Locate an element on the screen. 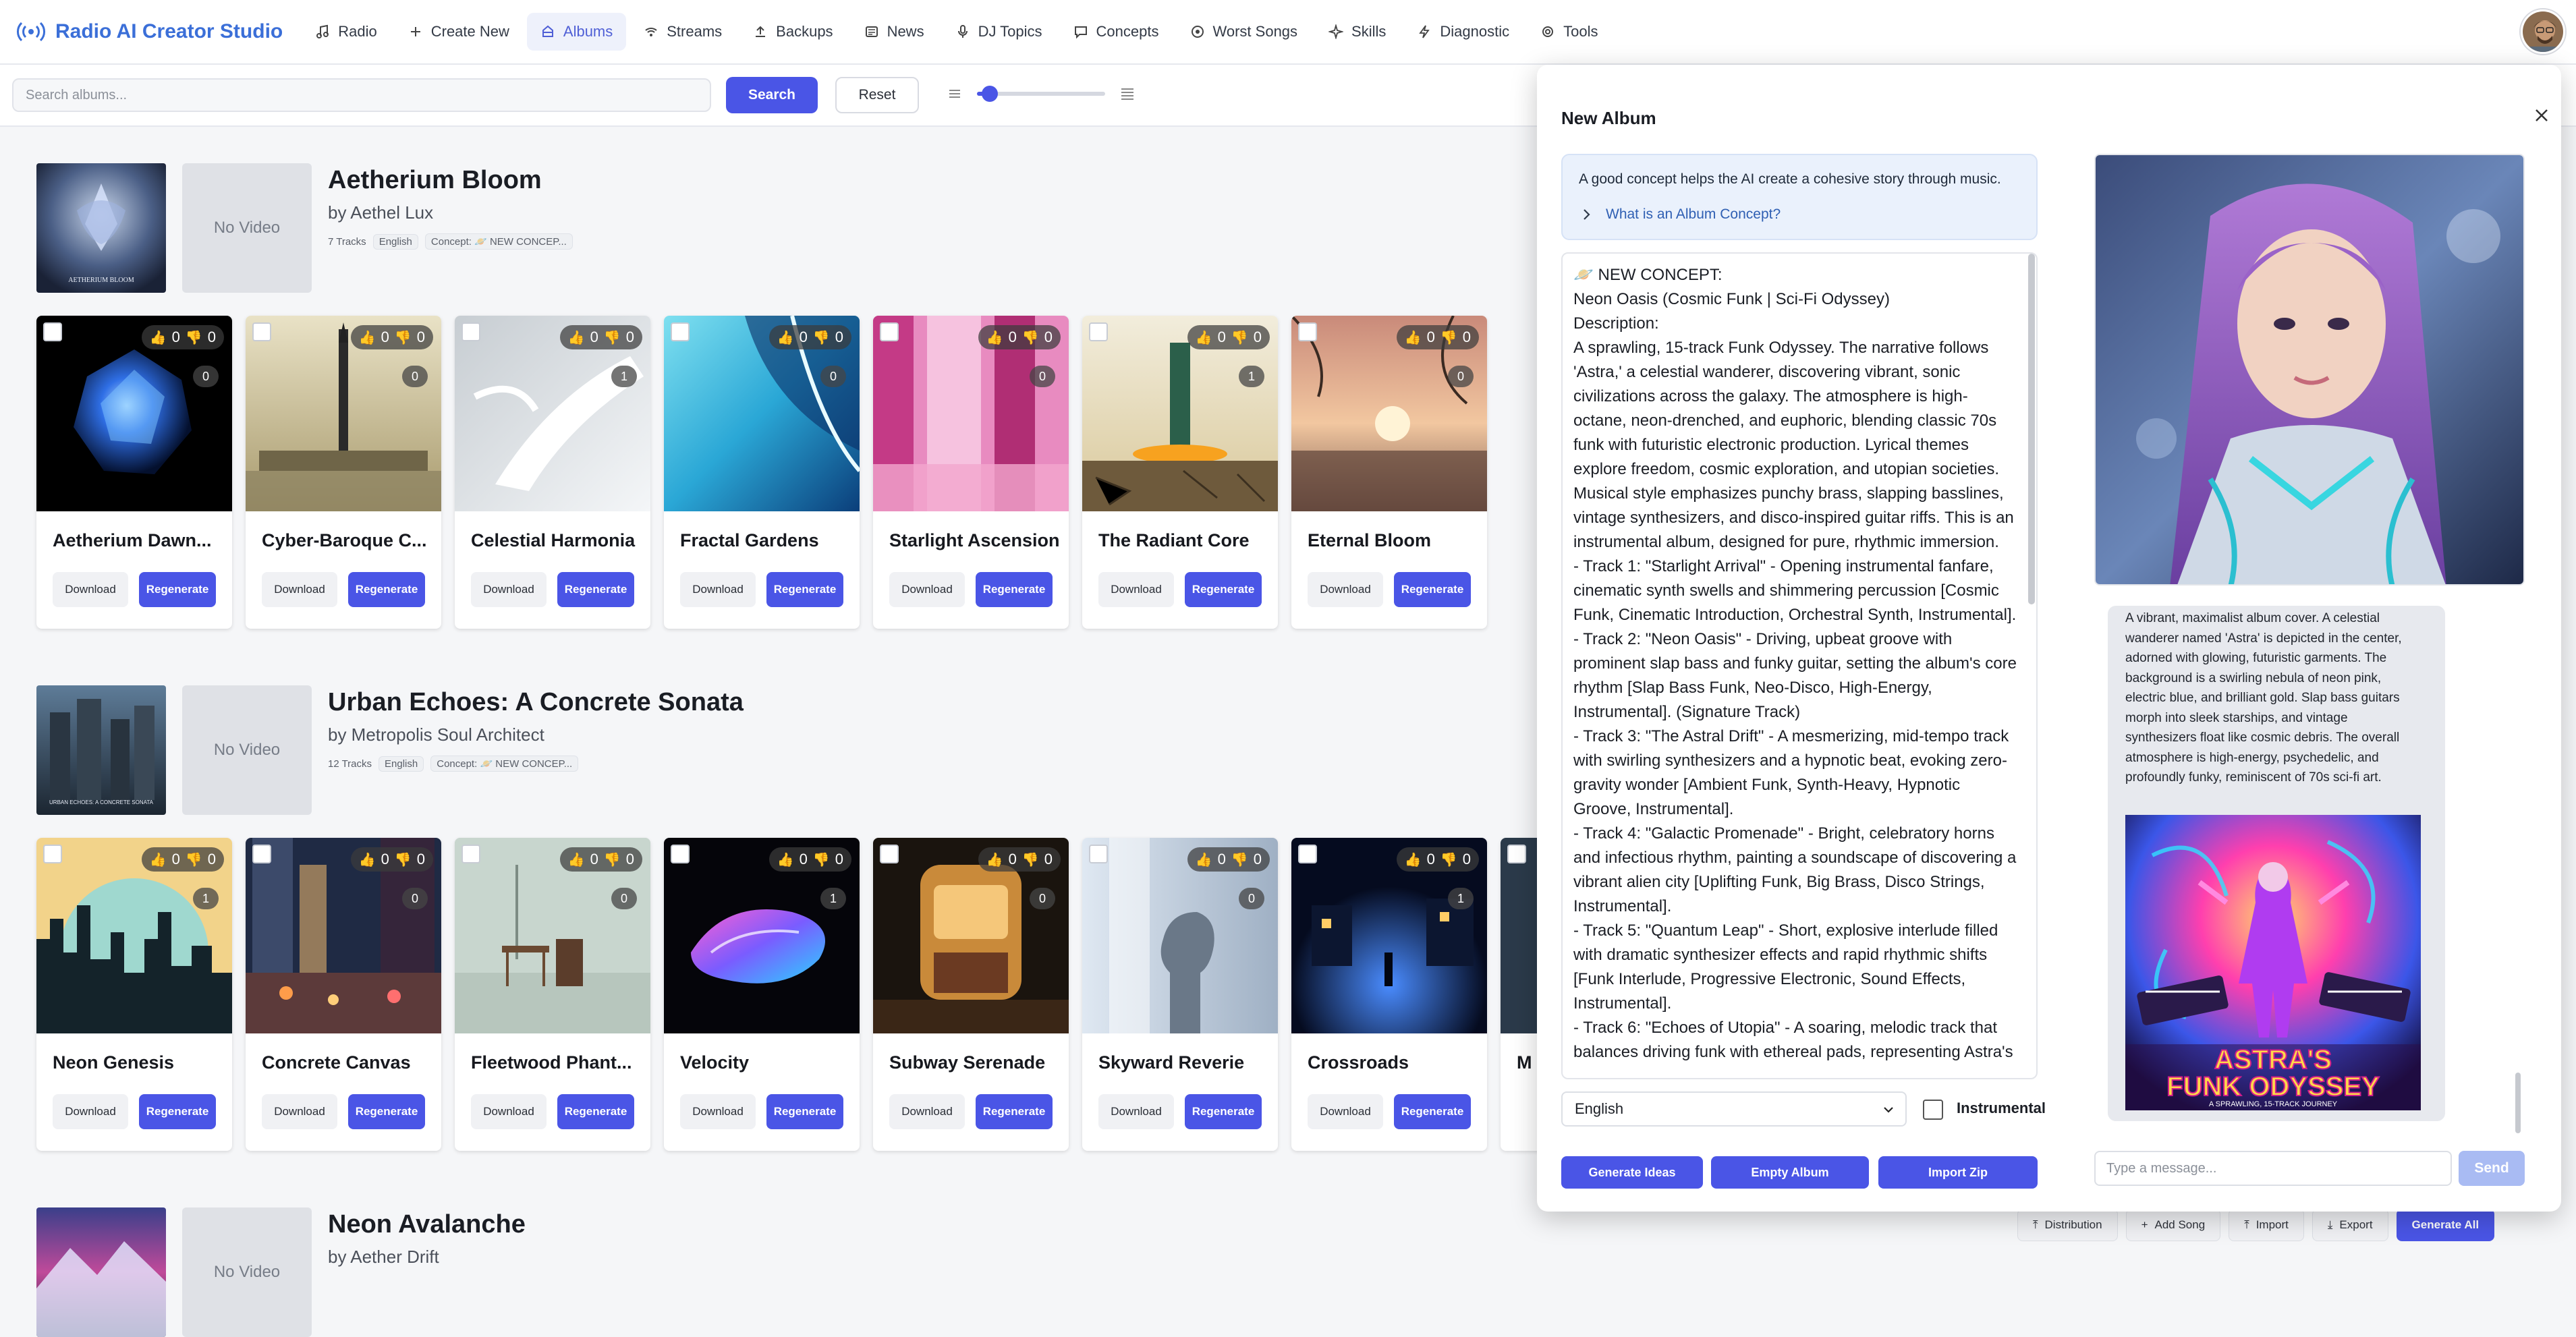 The width and height of the screenshot is (2576, 1337). nav-albums: Albums is located at coordinates (576, 32).